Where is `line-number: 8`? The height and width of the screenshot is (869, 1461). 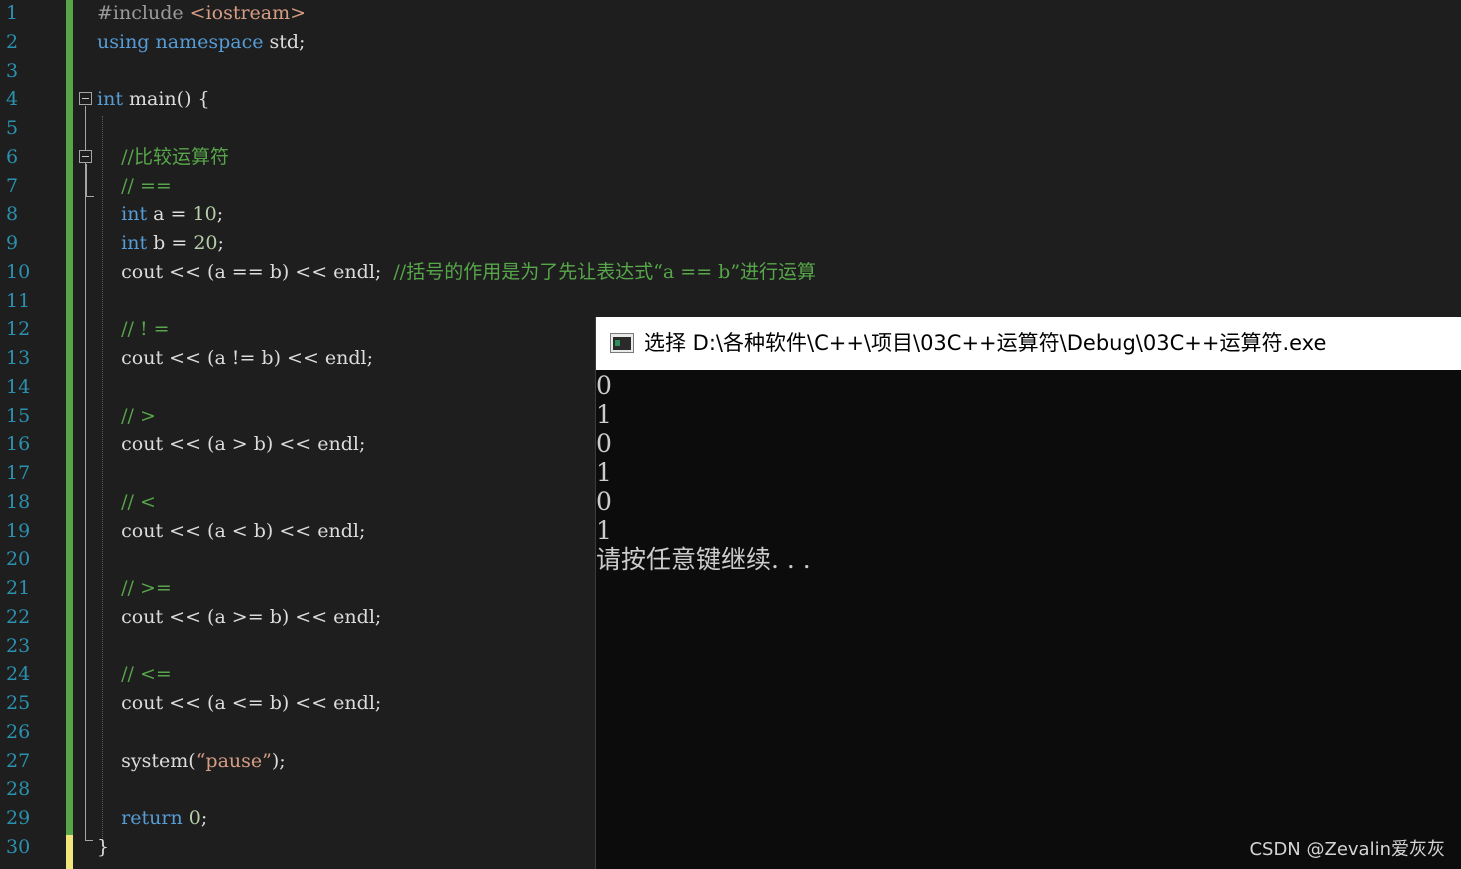
line-number: 8 is located at coordinates (12, 214).